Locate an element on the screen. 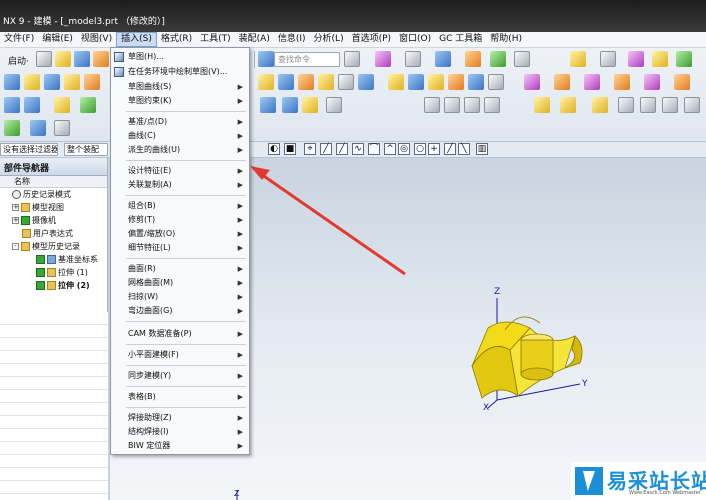 The image size is (706, 500). circle-tool-icon is located at coordinates (670, 105).